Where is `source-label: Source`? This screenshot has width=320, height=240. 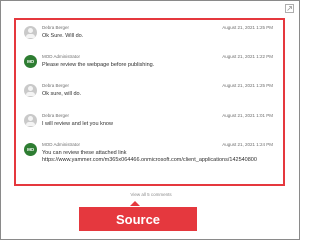 source-label: Source is located at coordinates (138, 219).